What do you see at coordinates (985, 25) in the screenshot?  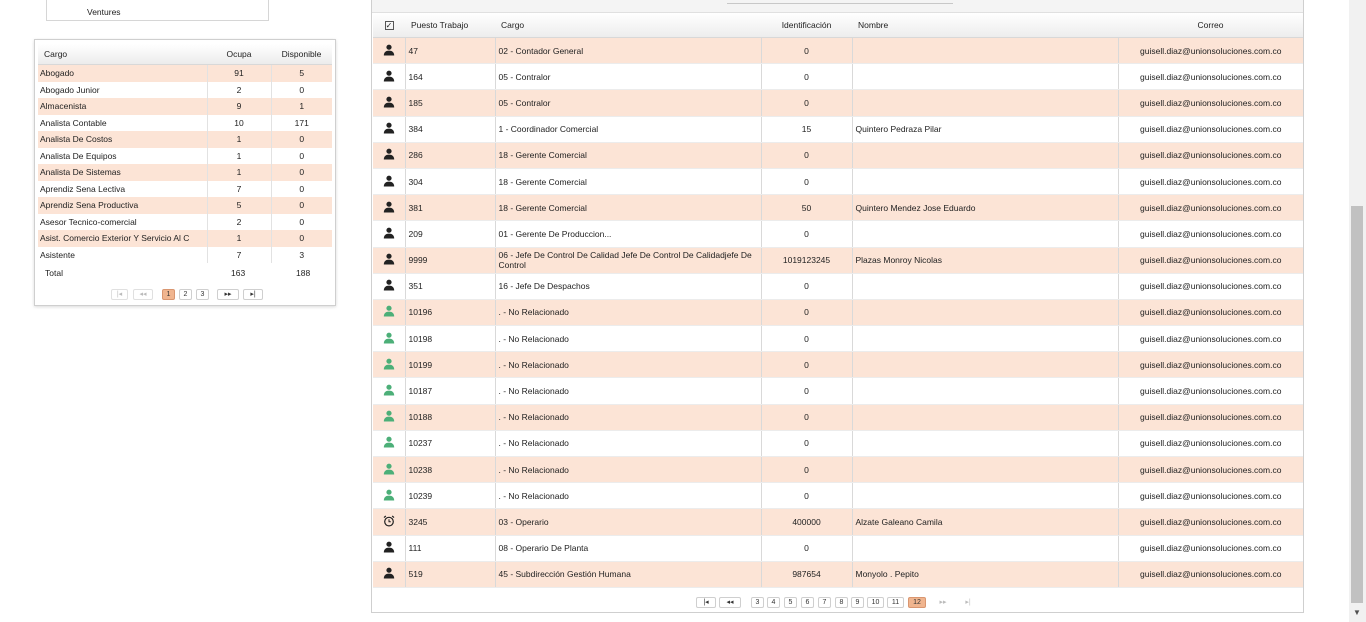 I see `grid-header-nombre: Nombre` at bounding box center [985, 25].